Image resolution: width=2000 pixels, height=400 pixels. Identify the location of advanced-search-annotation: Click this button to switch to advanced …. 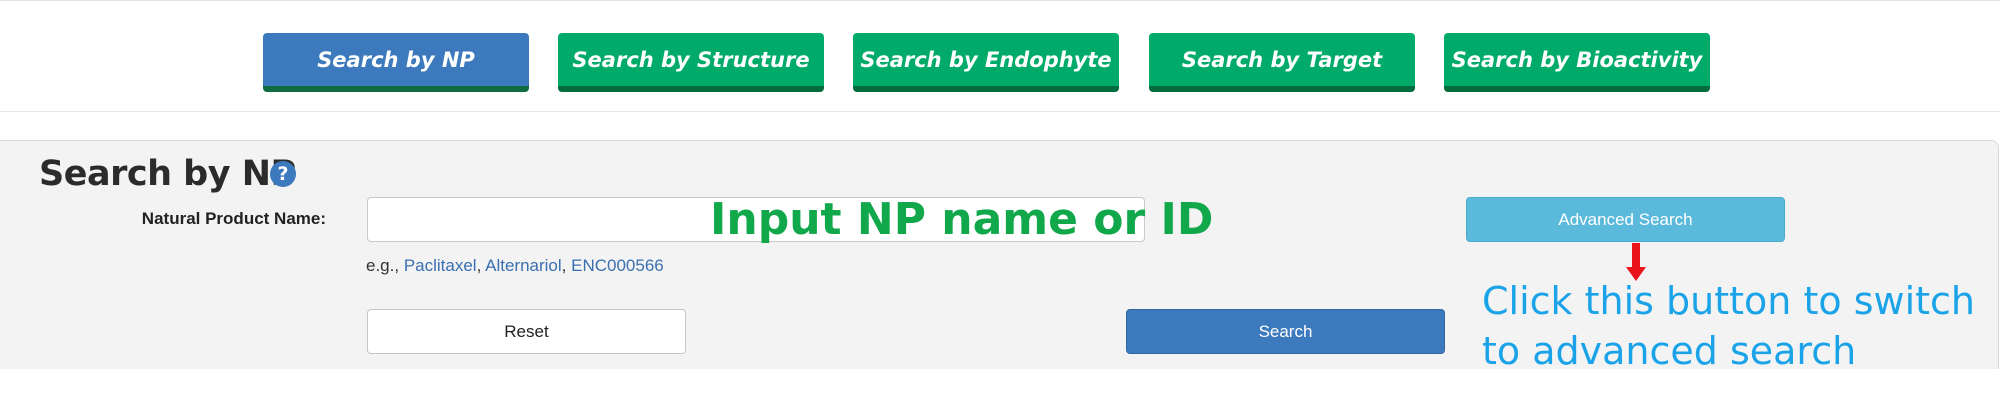
(1732, 326).